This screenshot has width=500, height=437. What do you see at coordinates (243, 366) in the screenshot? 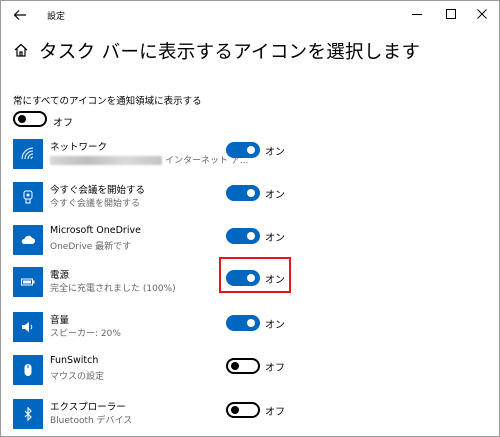
I see `funswitch-toggle` at bounding box center [243, 366].